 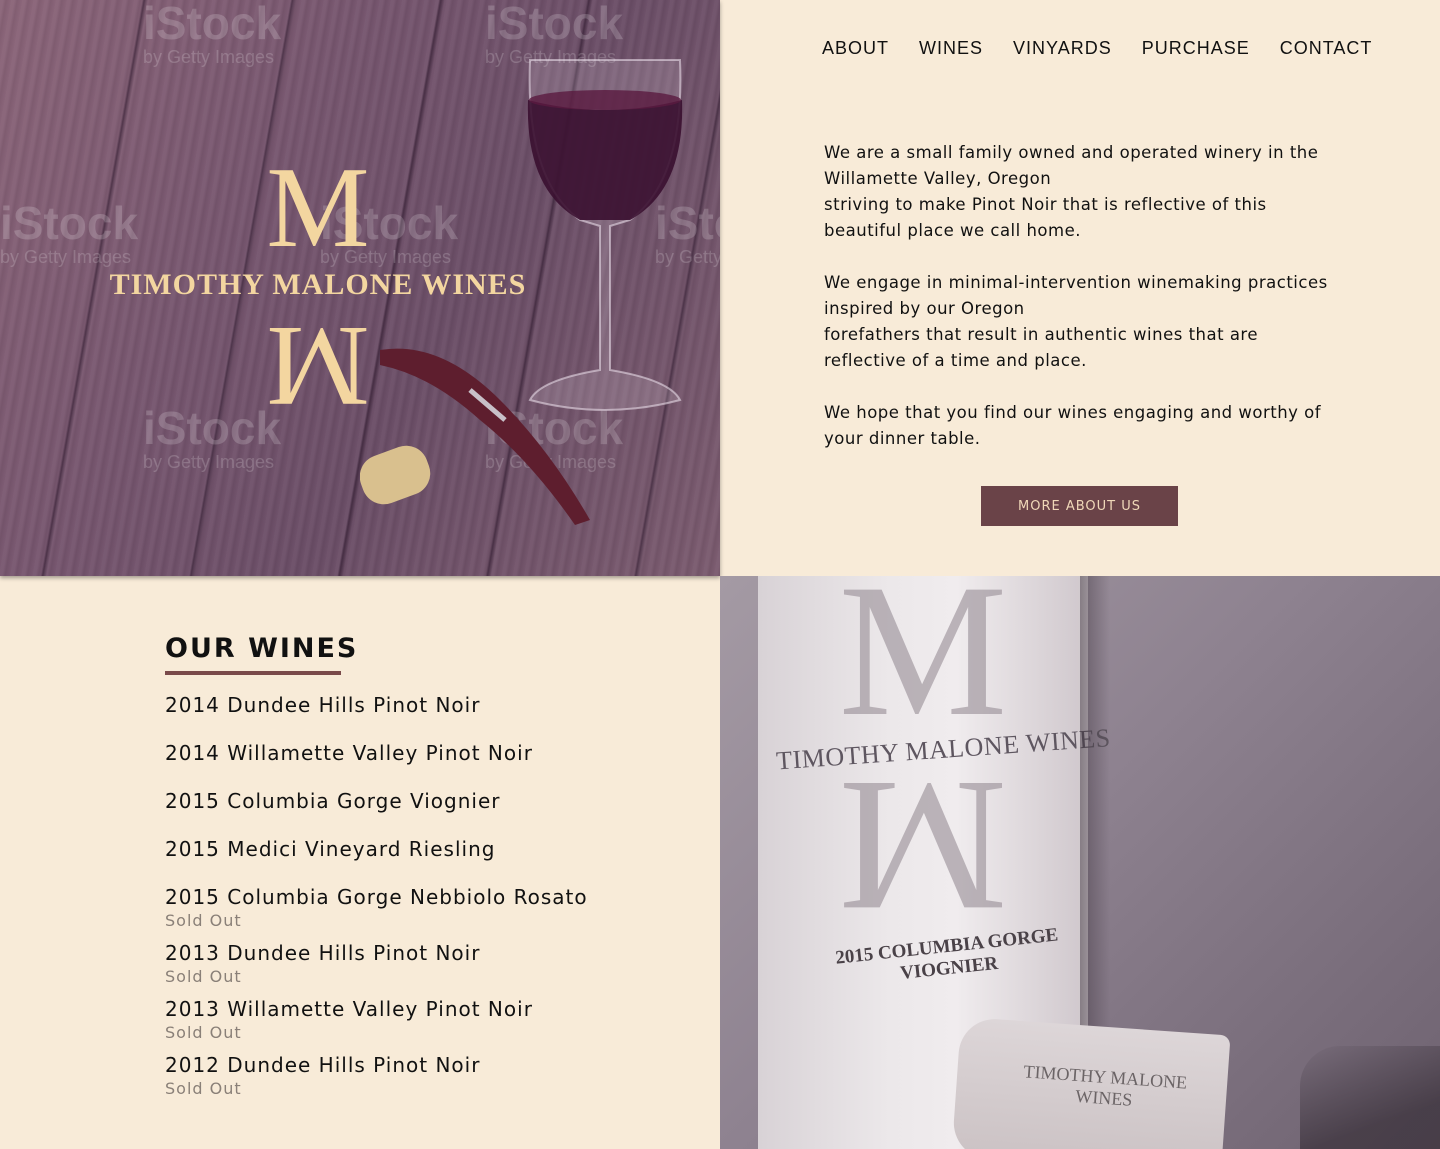 I want to click on brand-logo: M TIMOTHY MALONE WINES M, so click(x=318, y=287).